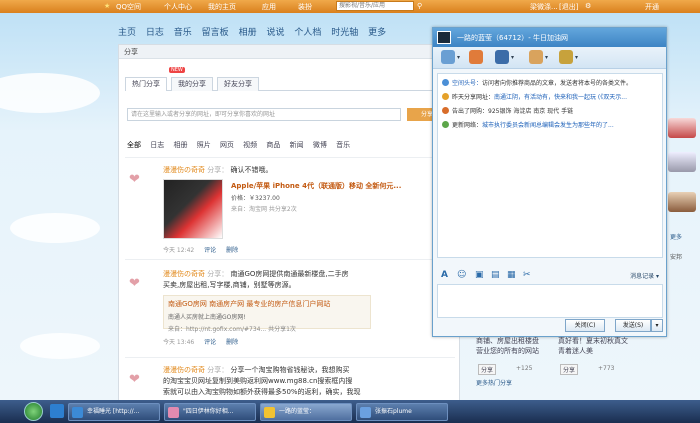  Describe the element at coordinates (50, 93) in the screenshot. I see `cloud-decoration` at that location.